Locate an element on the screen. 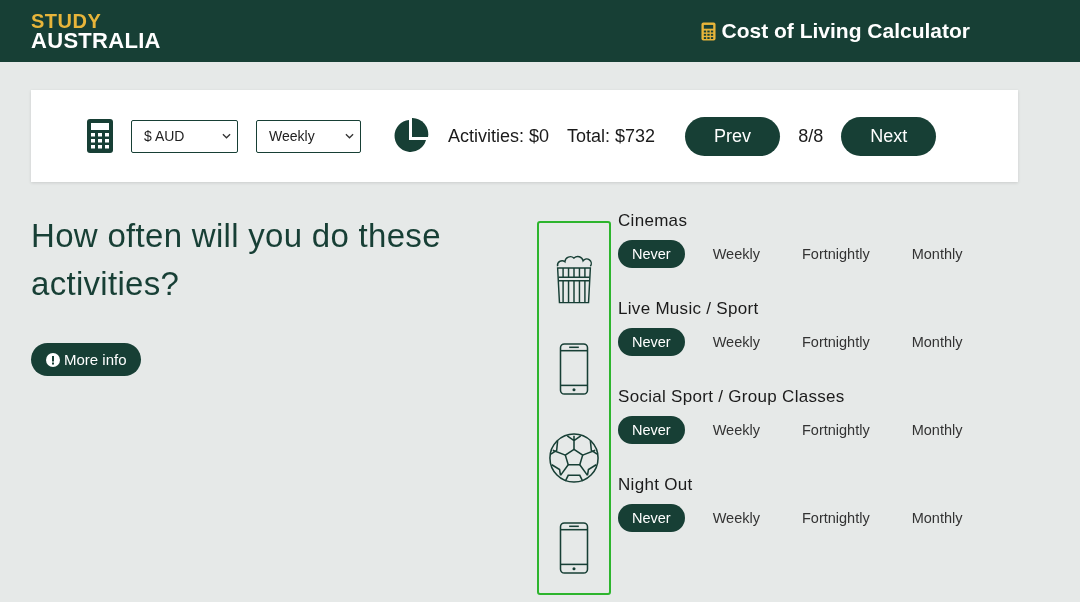  logo-text: STUDY is located at coordinates (96, 21).